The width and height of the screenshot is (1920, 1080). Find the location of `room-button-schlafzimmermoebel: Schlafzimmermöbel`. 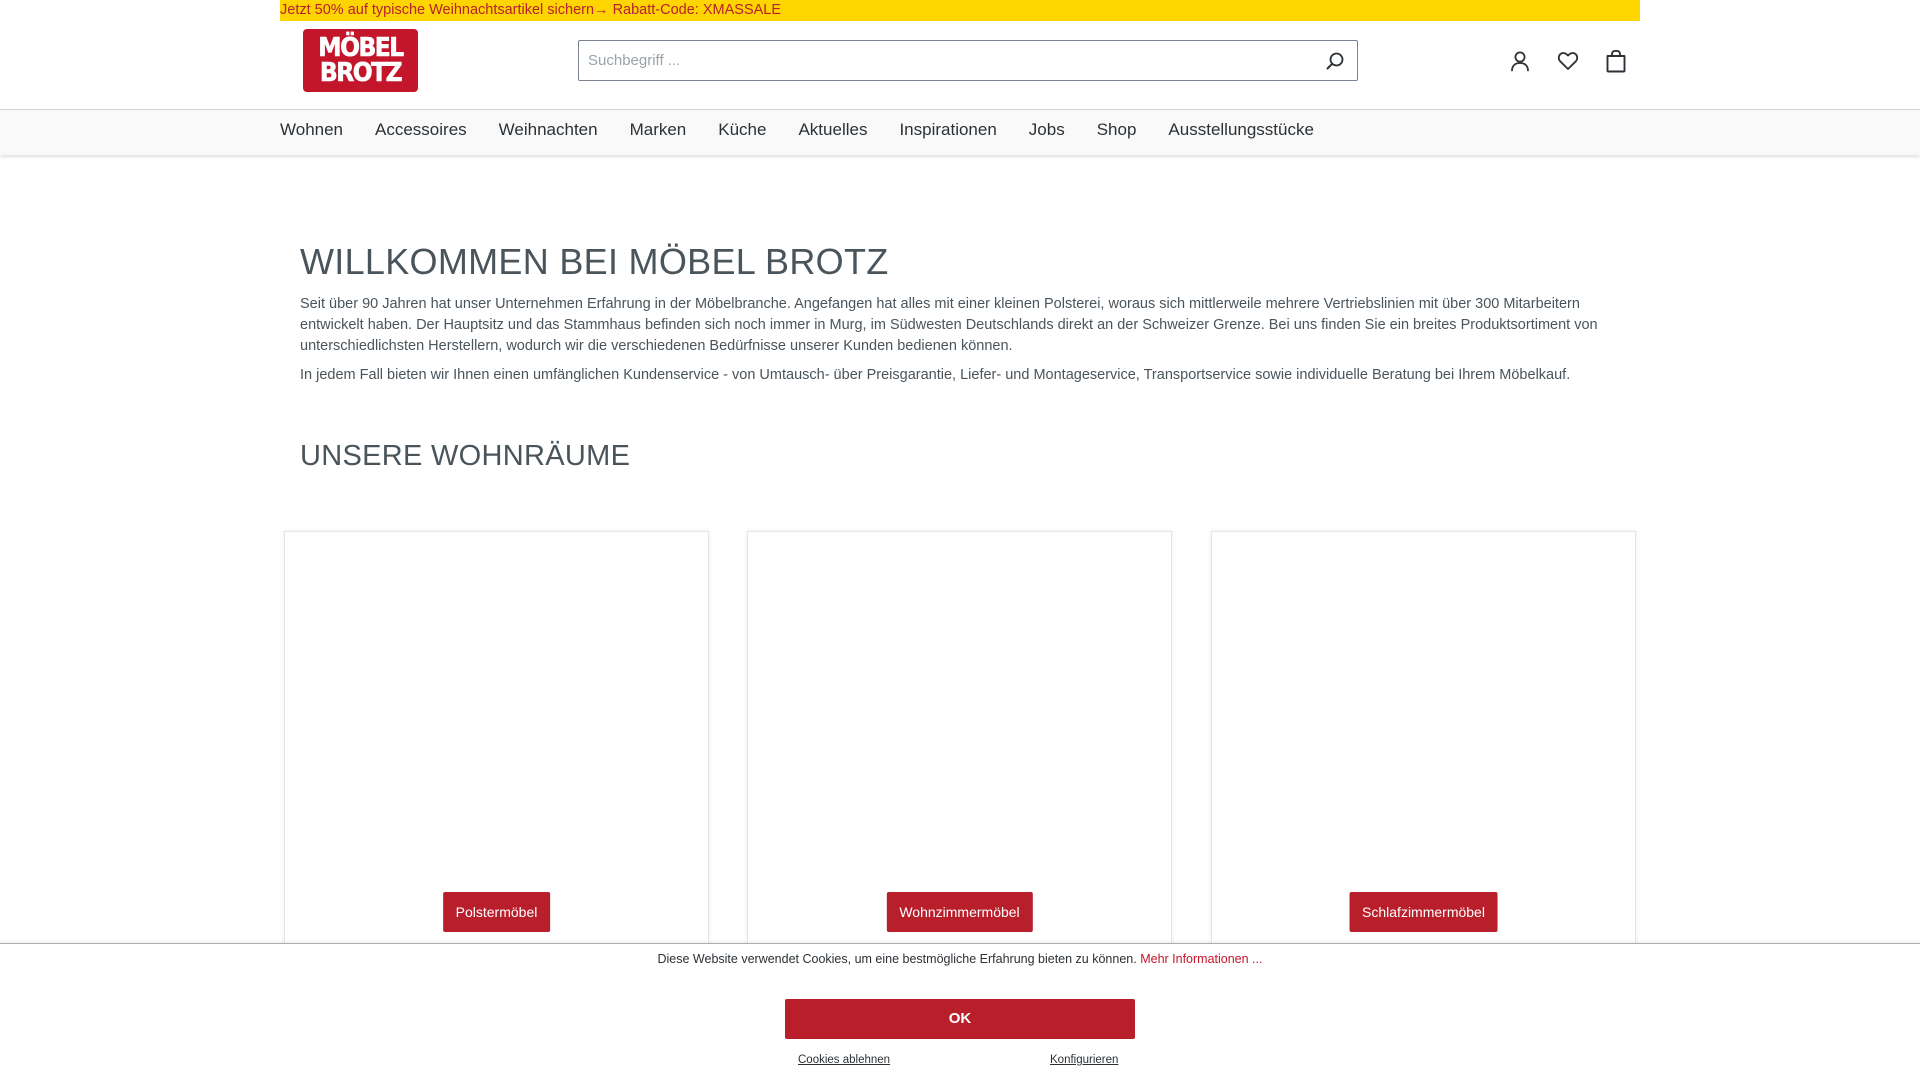

room-button-schlafzimmermoebel: Schlafzimmermöbel is located at coordinates (1423, 912).